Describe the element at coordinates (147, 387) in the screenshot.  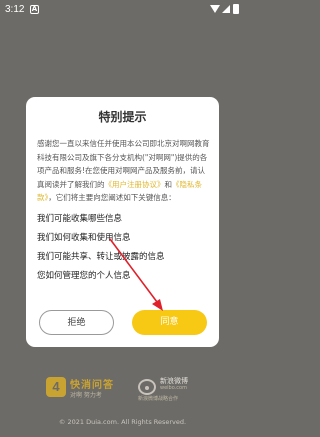
I see `weibo-icon` at that location.